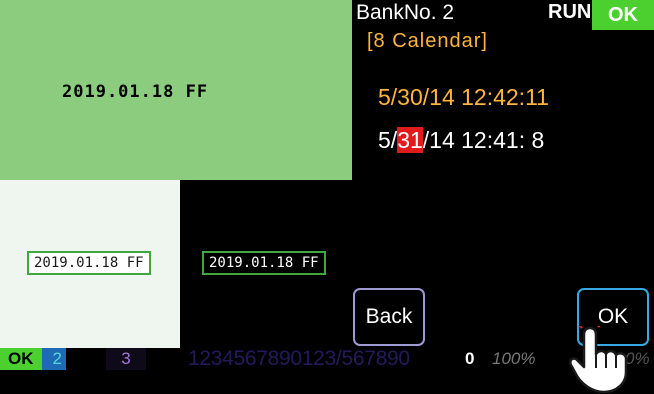 The width and height of the screenshot is (654, 394). What do you see at coordinates (126, 359) in the screenshot?
I see `status-slot-3: 3` at bounding box center [126, 359].